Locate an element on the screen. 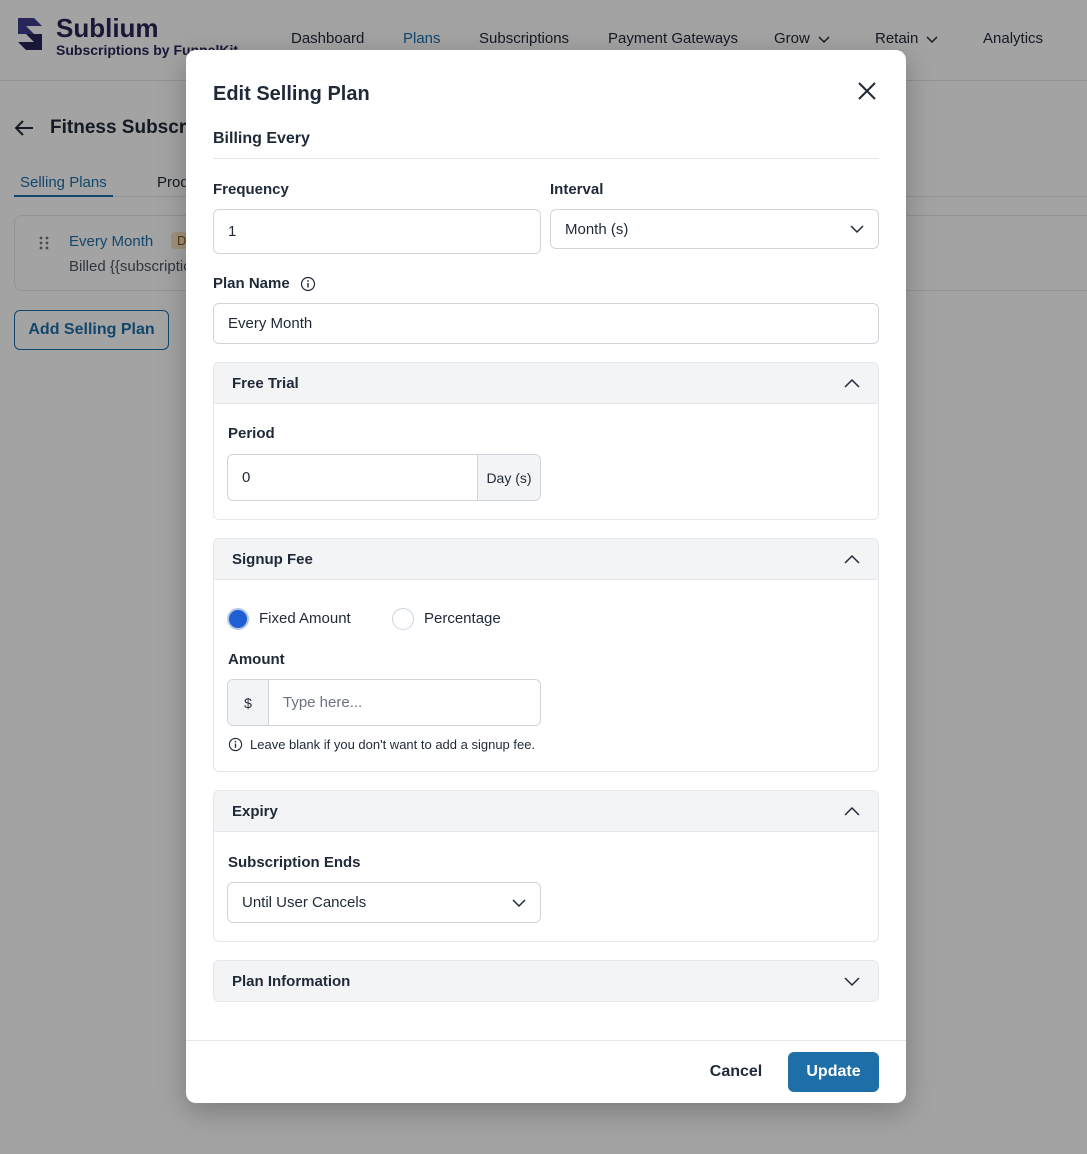  percentage-label: Percentage is located at coordinates (462, 618).